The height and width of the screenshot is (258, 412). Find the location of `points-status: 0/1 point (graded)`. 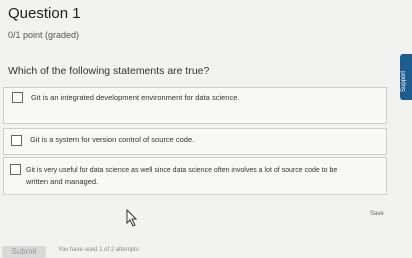

points-status: 0/1 point (graded) is located at coordinates (44, 35).